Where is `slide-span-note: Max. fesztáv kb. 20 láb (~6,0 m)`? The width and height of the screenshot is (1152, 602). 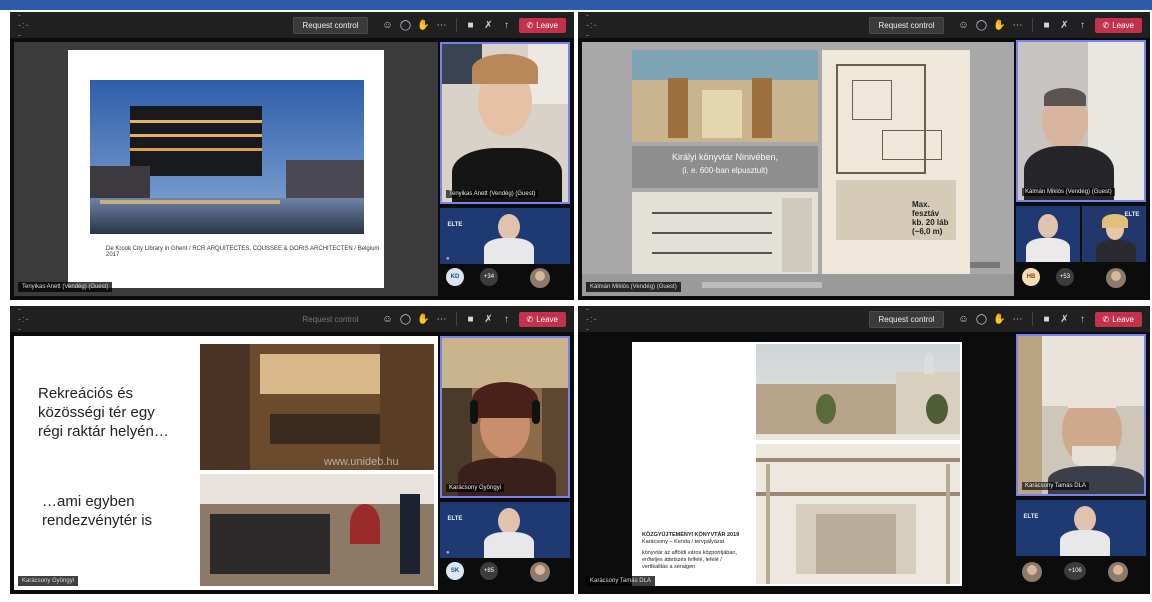
slide-span-note: Max. fesztáv kb. 20 láb (~6,0 m) is located at coordinates (930, 218).